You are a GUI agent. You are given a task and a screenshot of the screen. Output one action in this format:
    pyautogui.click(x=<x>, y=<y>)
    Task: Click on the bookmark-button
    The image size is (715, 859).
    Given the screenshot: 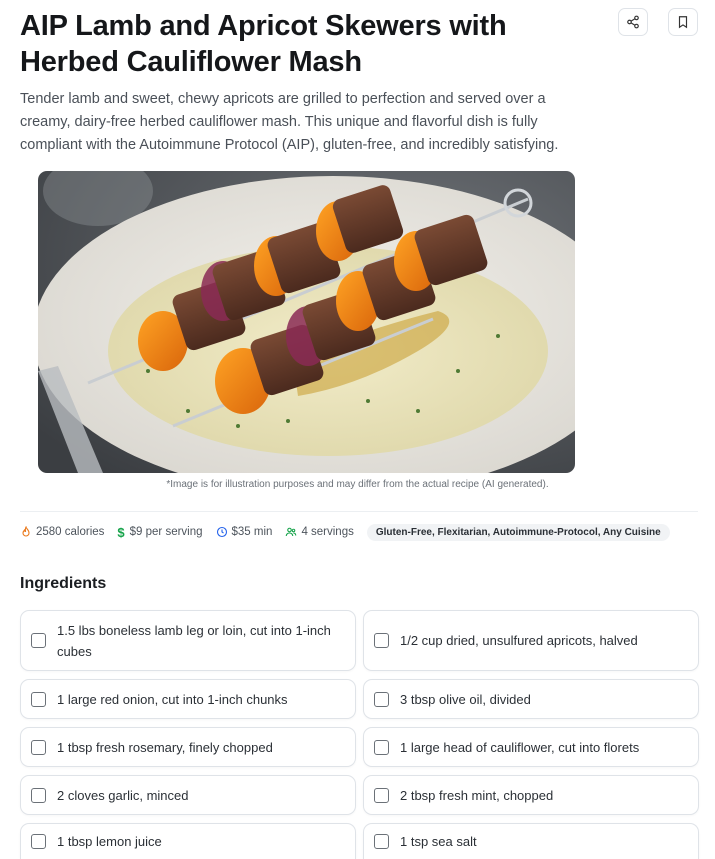 What is the action you would take?
    pyautogui.click(x=683, y=22)
    